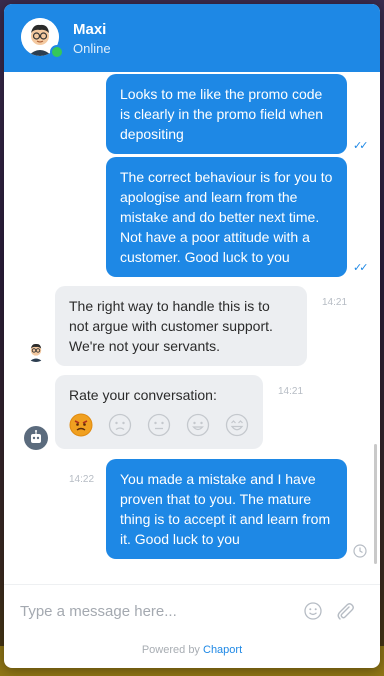 This screenshot has height=676, width=384. I want to click on rating-delighted-icon, so click(237, 425).